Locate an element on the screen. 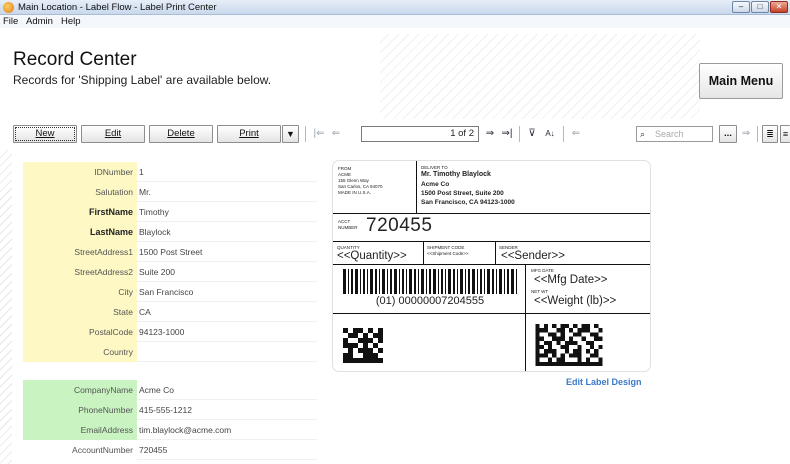 This screenshot has height=464, width=790. edit-button: Edit is located at coordinates (113, 134).